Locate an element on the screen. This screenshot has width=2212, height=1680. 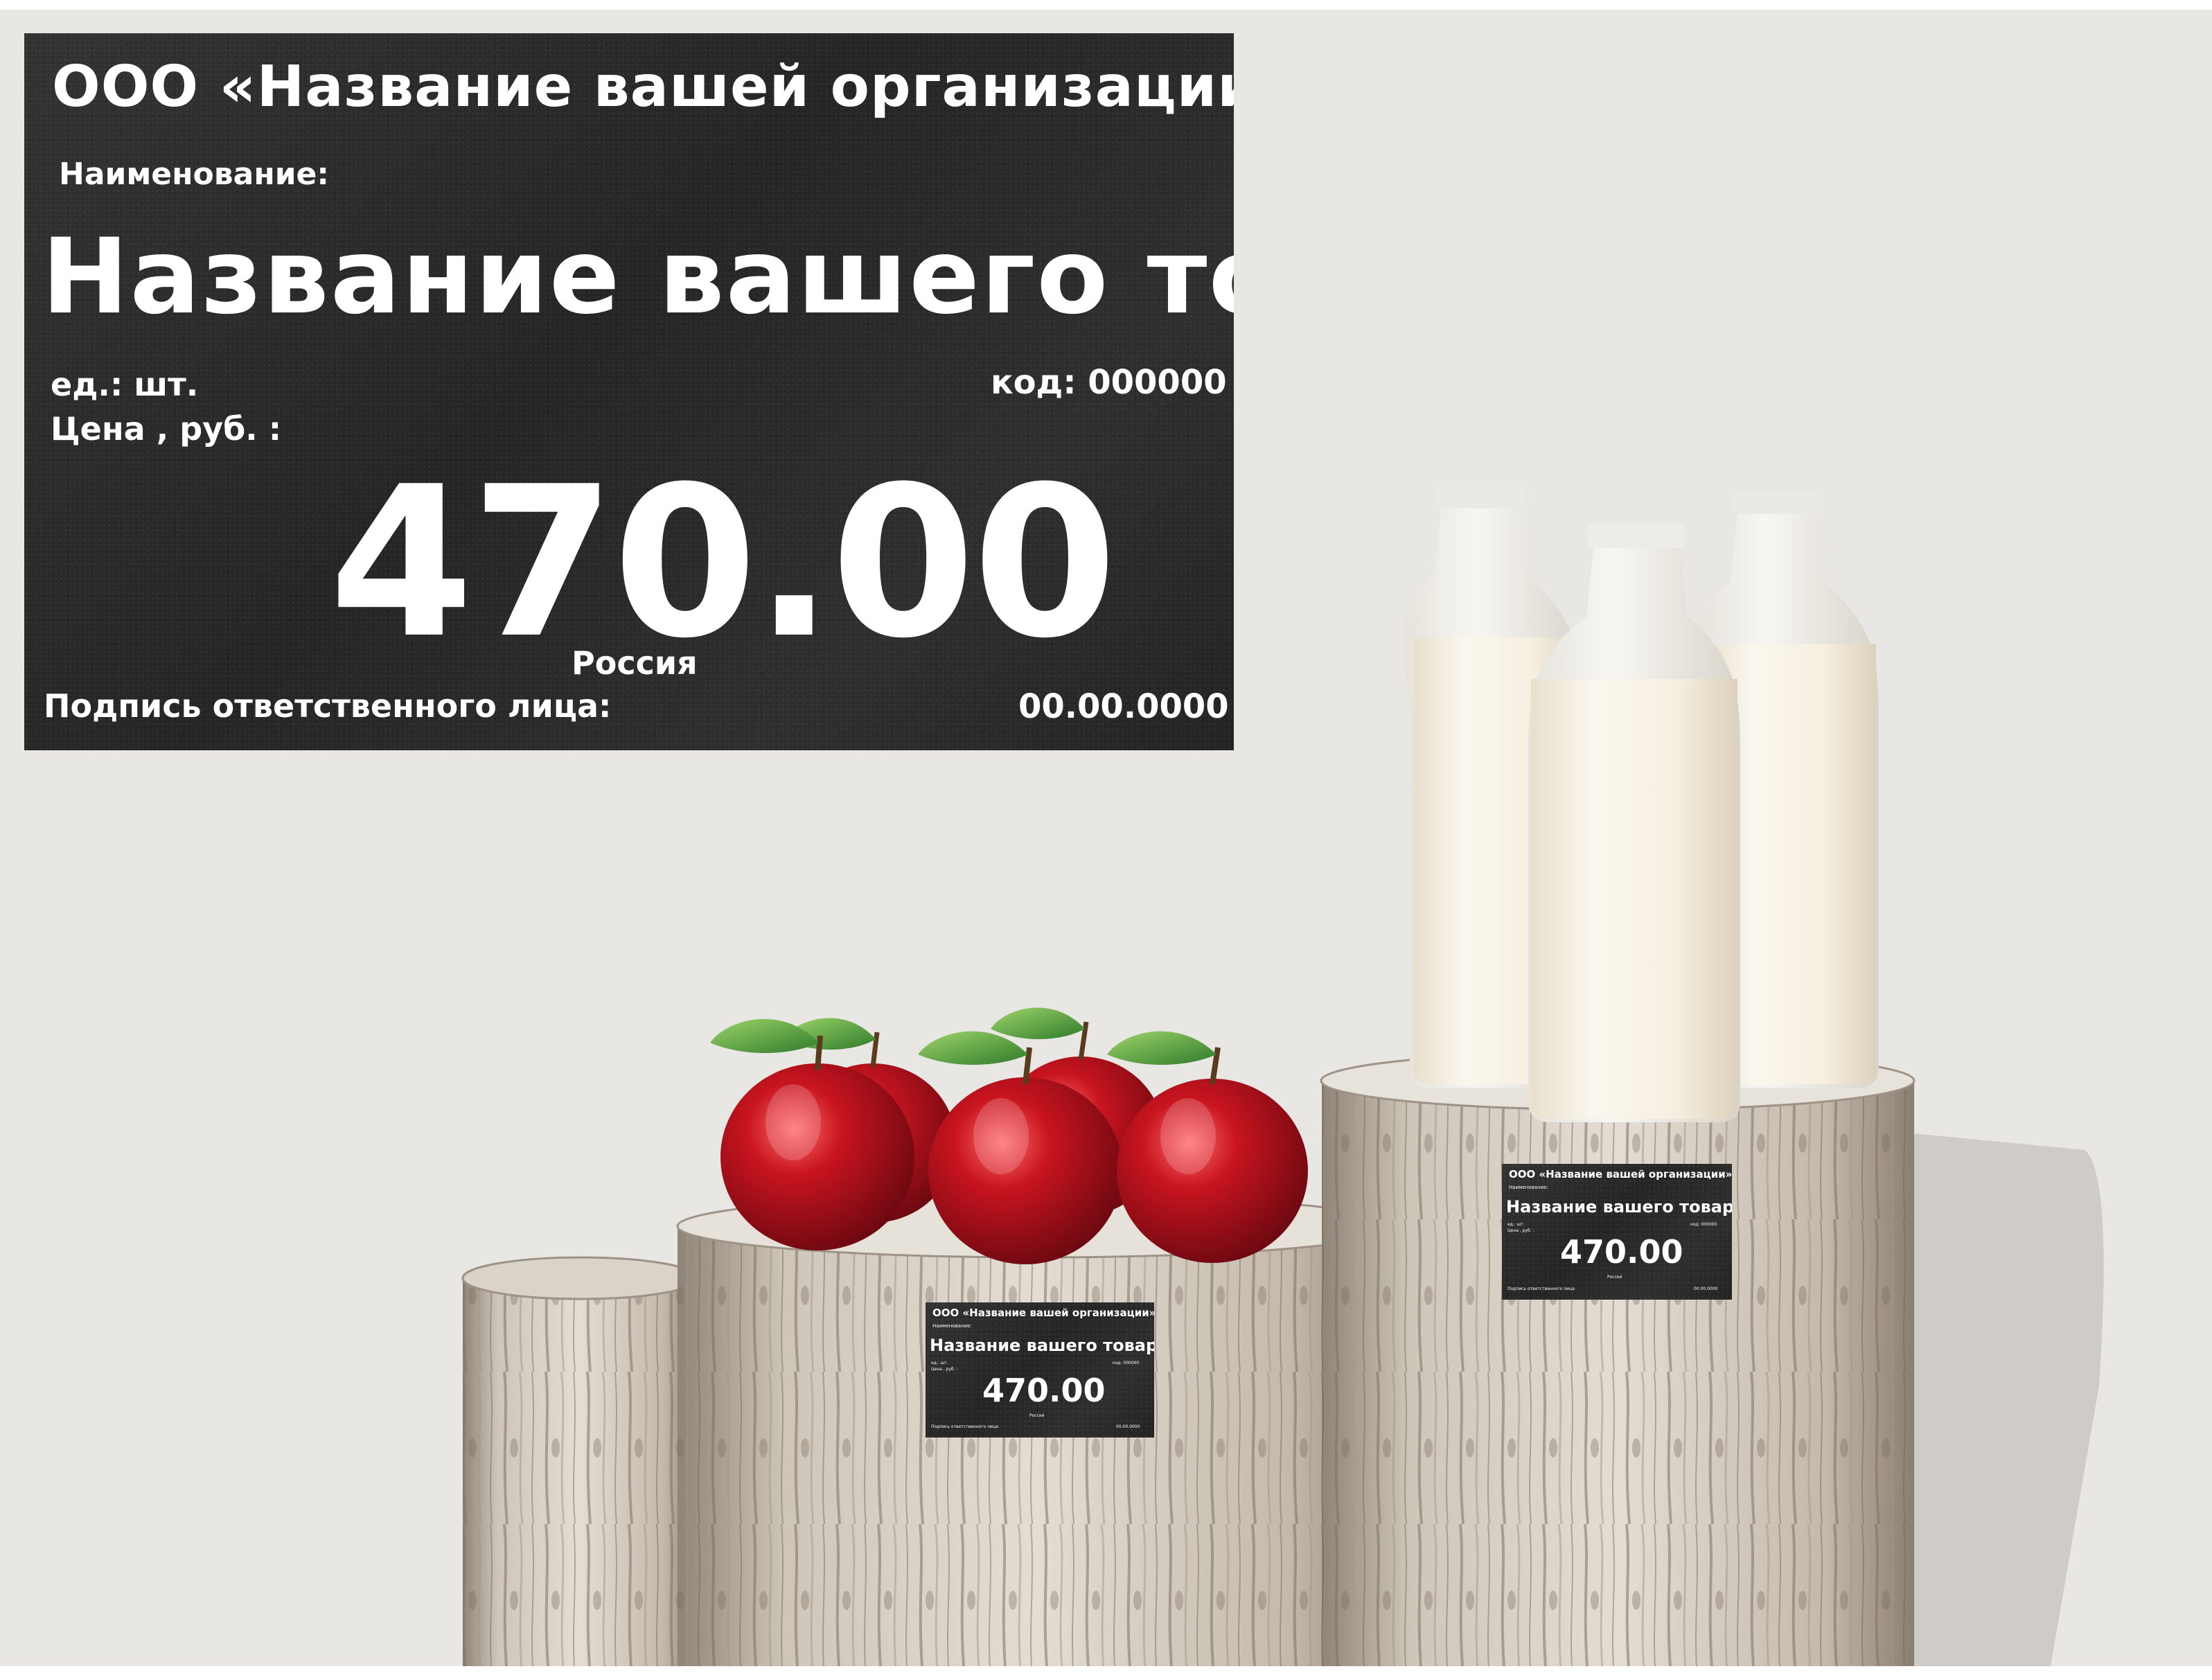
small-stump is located at coordinates (580, 1461).